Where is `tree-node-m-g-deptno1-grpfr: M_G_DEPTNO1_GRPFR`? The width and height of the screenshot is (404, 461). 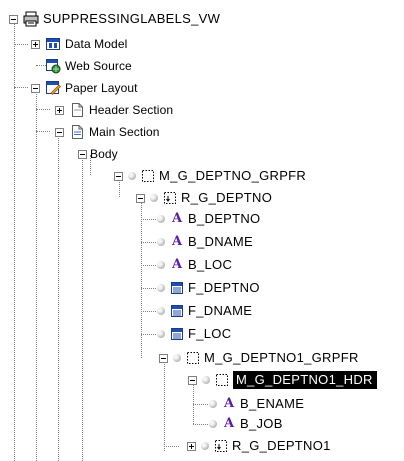 tree-node-m-g-deptno1-grpfr: M_G_DEPTNO1_GRPFR is located at coordinates (259, 358).